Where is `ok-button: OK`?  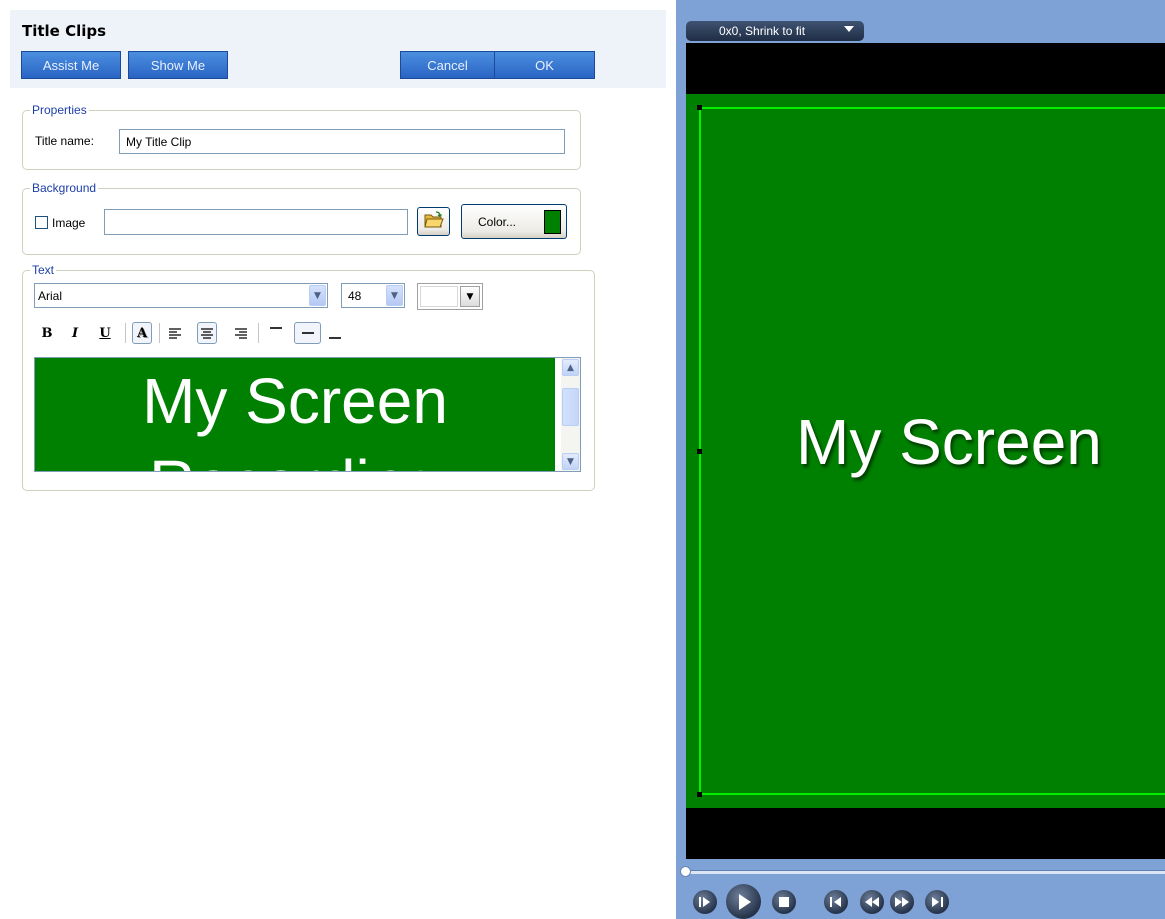 ok-button: OK is located at coordinates (544, 65).